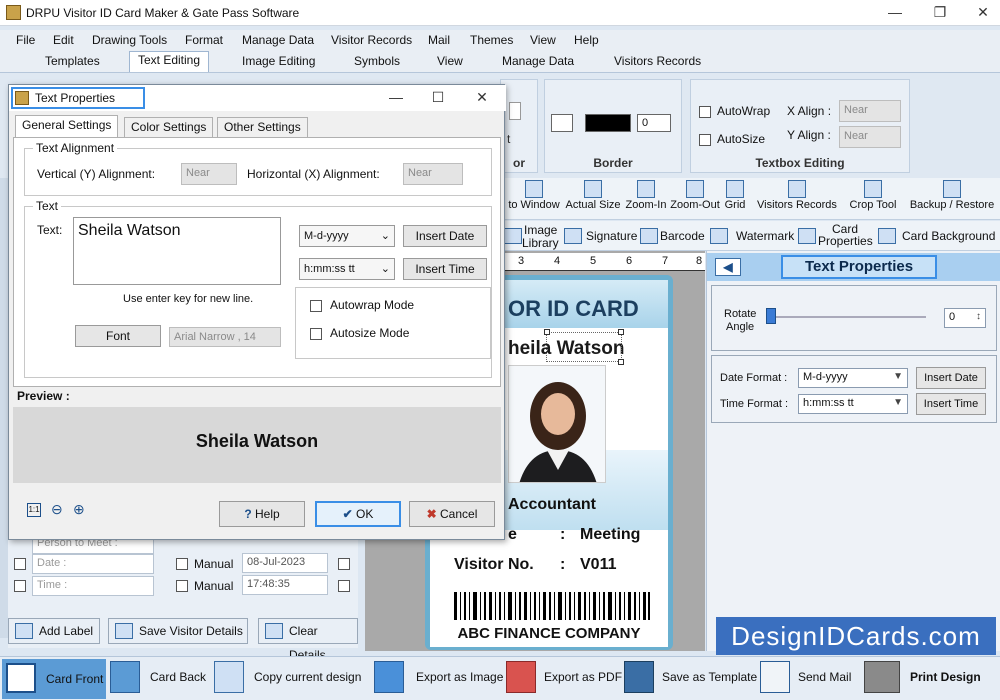 The width and height of the screenshot is (1000, 700). Describe the element at coordinates (797, 195) in the screenshot. I see `visitors-records-button: Visitors Records` at that location.